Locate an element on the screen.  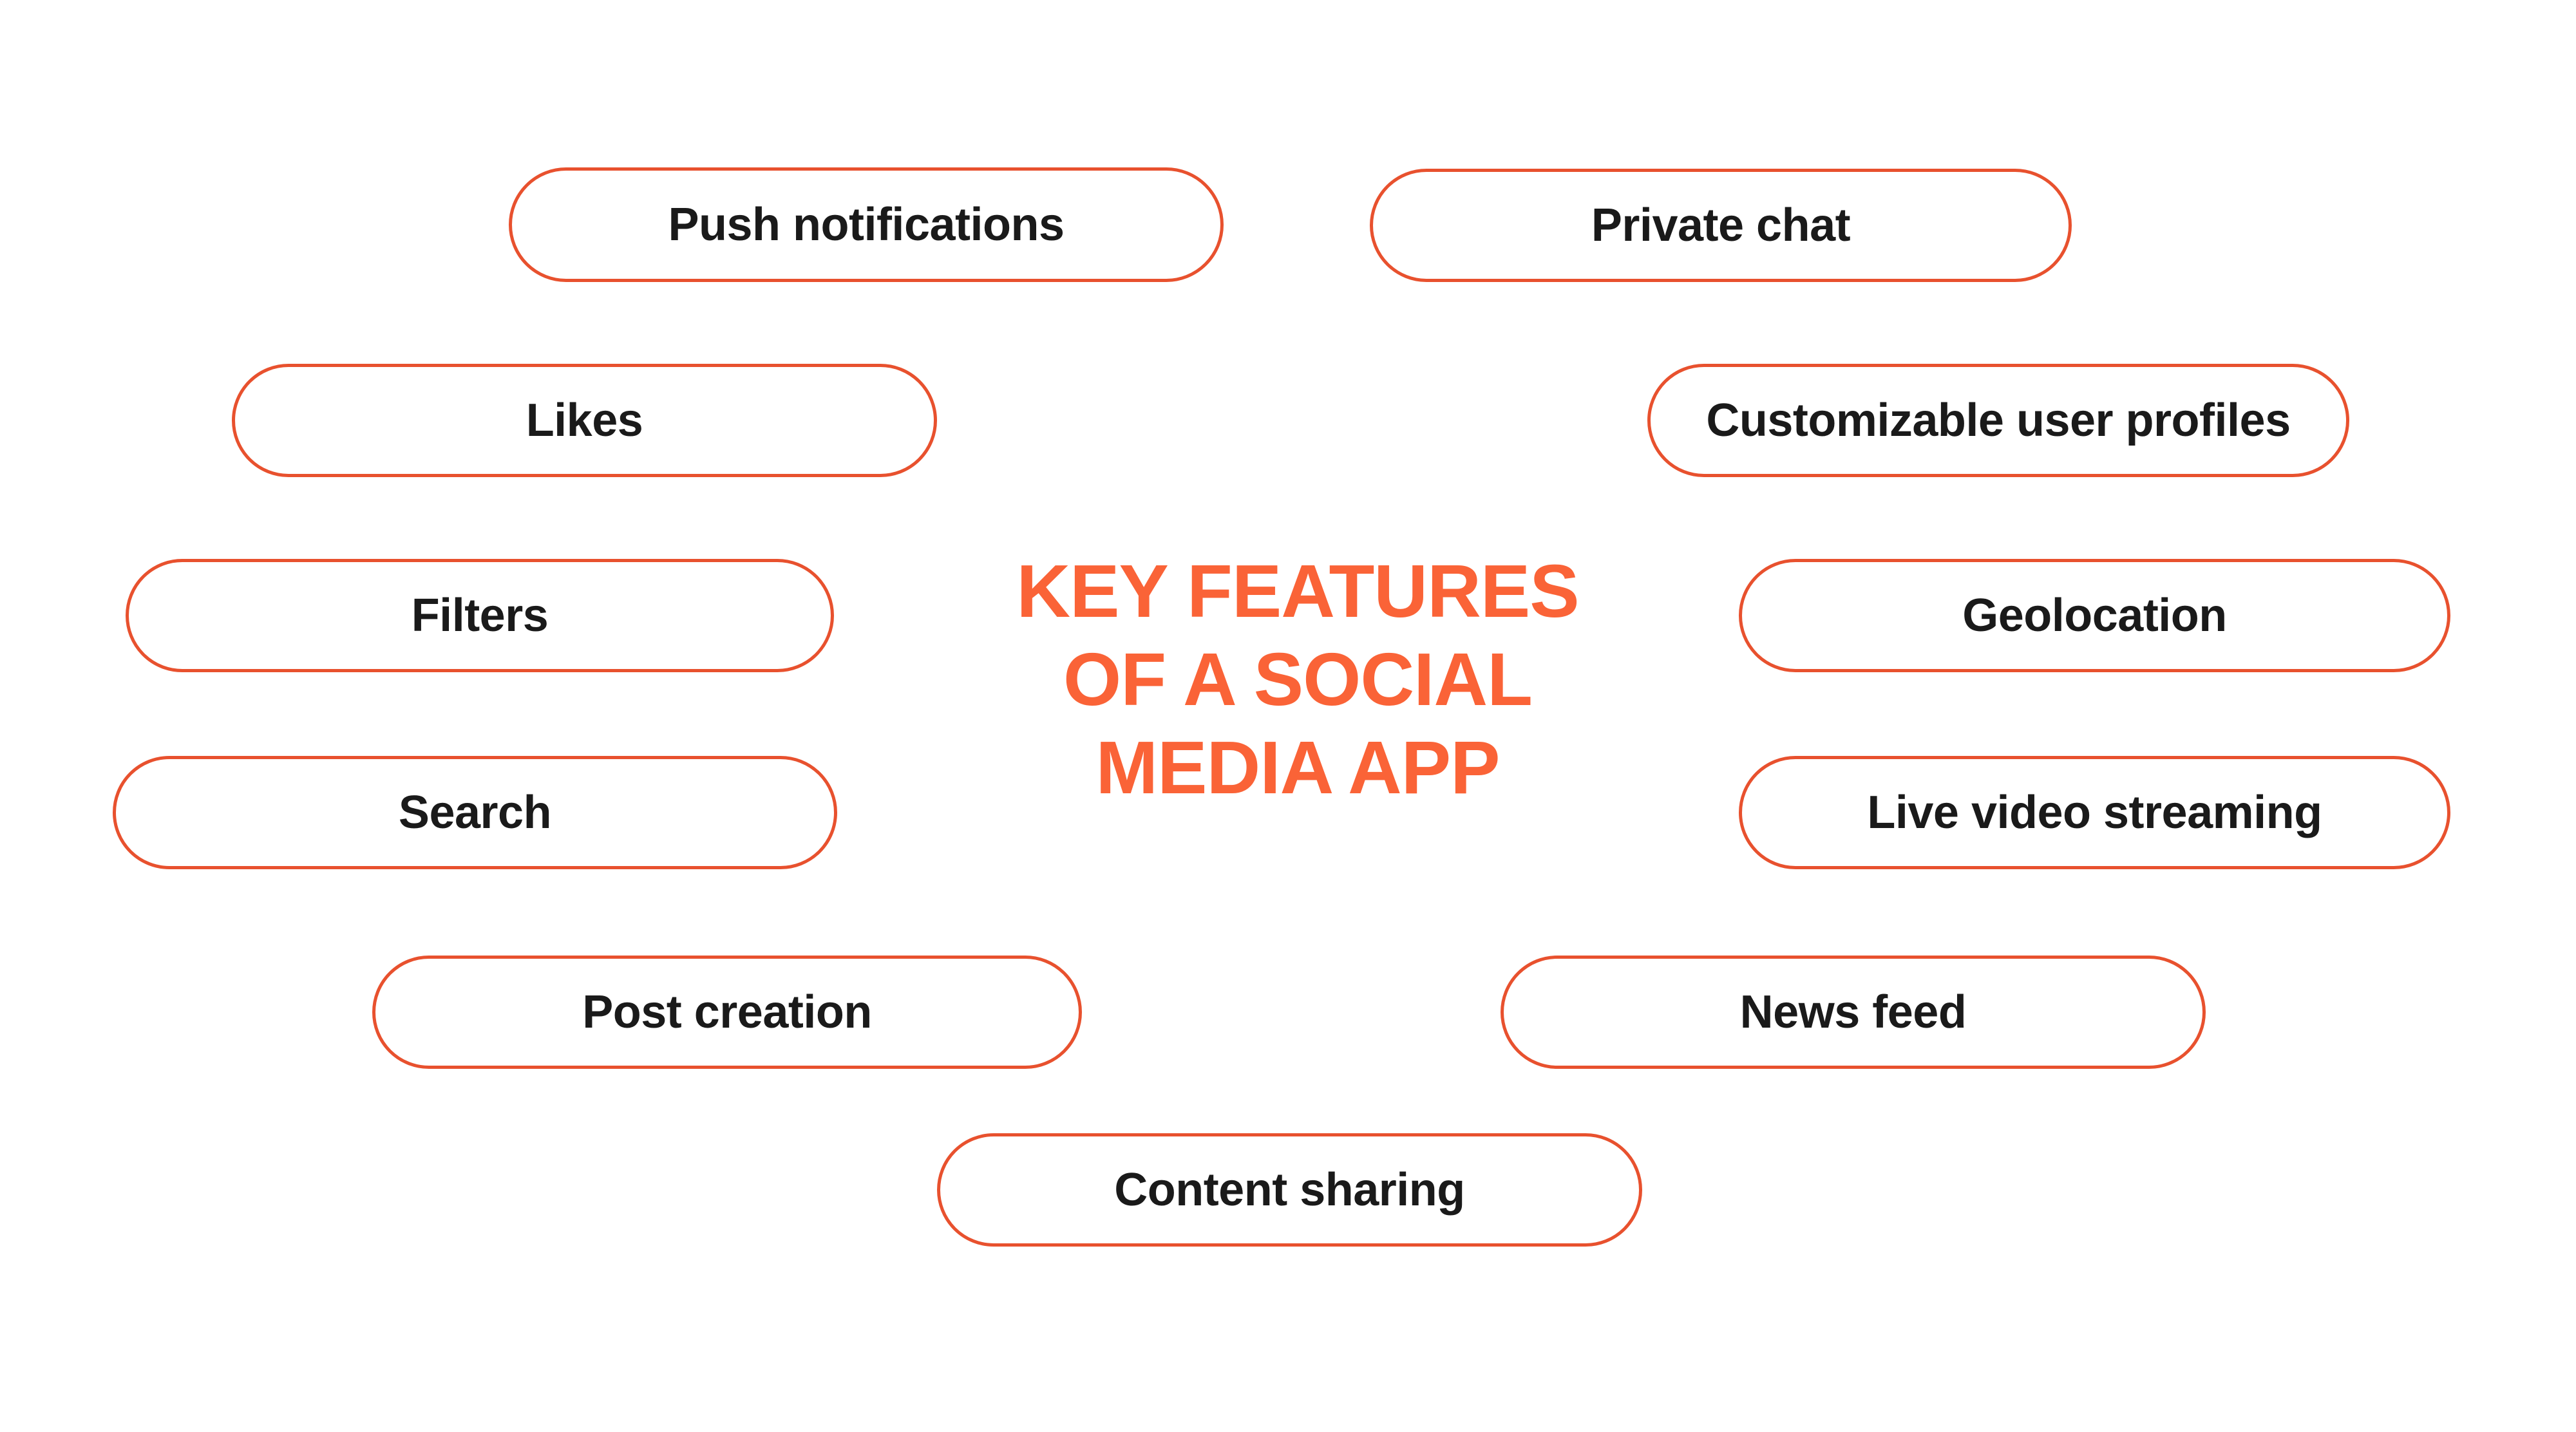
feature-pill-label: Filters is located at coordinates (480, 615).